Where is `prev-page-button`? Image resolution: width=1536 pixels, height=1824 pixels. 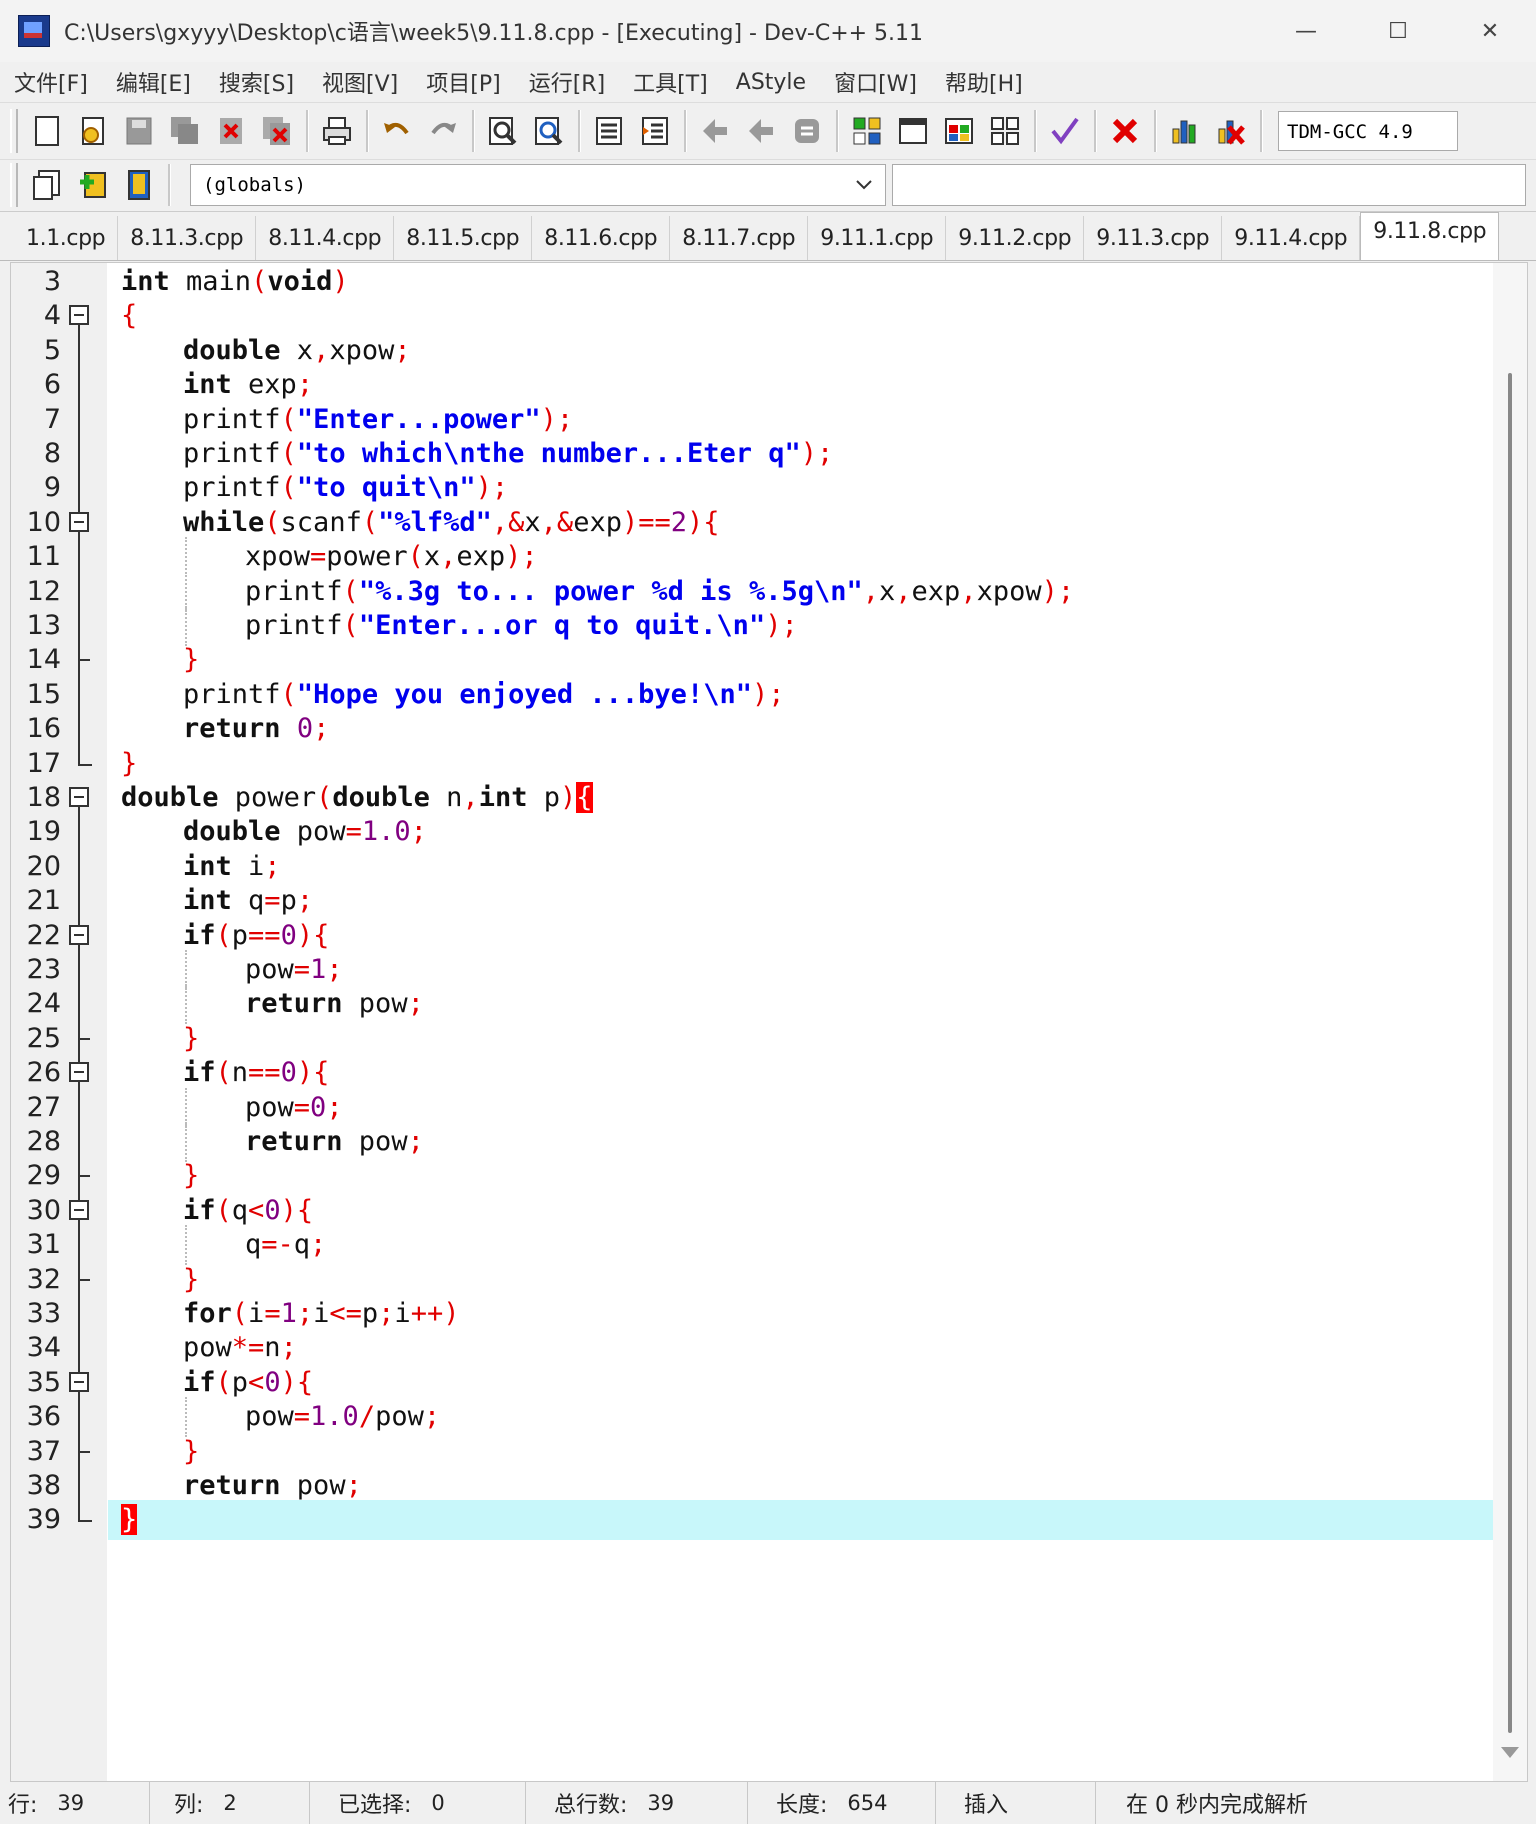
prev-page-button is located at coordinates (715, 131).